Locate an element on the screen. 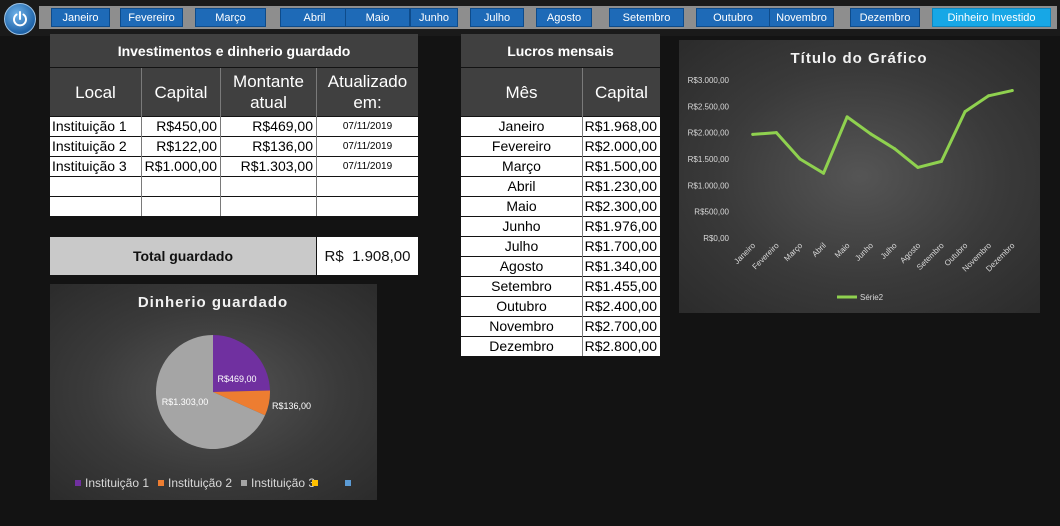 The height and width of the screenshot is (526, 1060). monthly-cell: R$2.400,00 is located at coordinates (621, 306).